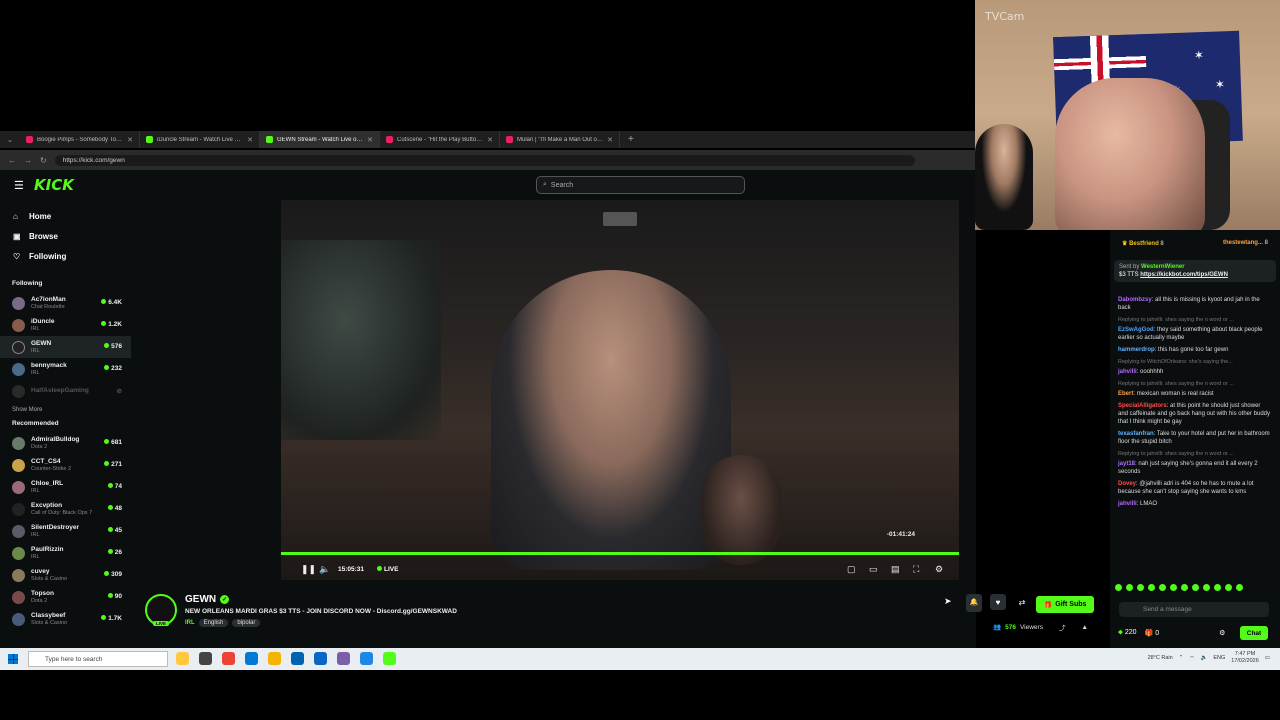 The height and width of the screenshot is (720, 1280). What do you see at coordinates (1062, 627) in the screenshot?
I see `share-link-icon: ⤴` at bounding box center [1062, 627].